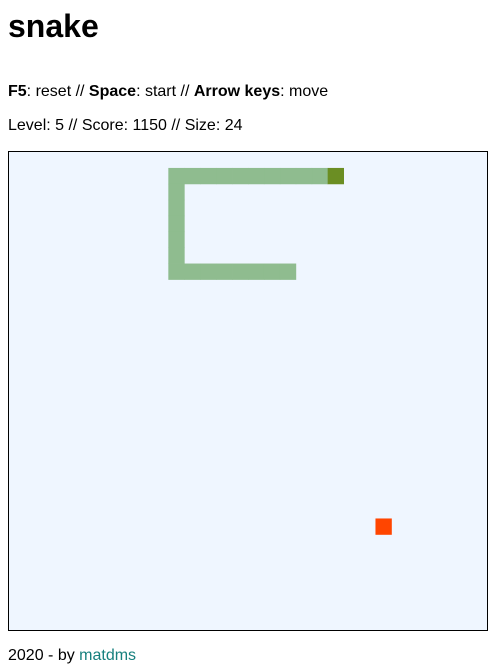 Image resolution: width=501 pixels, height=668 pixels. Describe the element at coordinates (44, 655) in the screenshot. I see `footer-prefix: 2020 - by` at that location.